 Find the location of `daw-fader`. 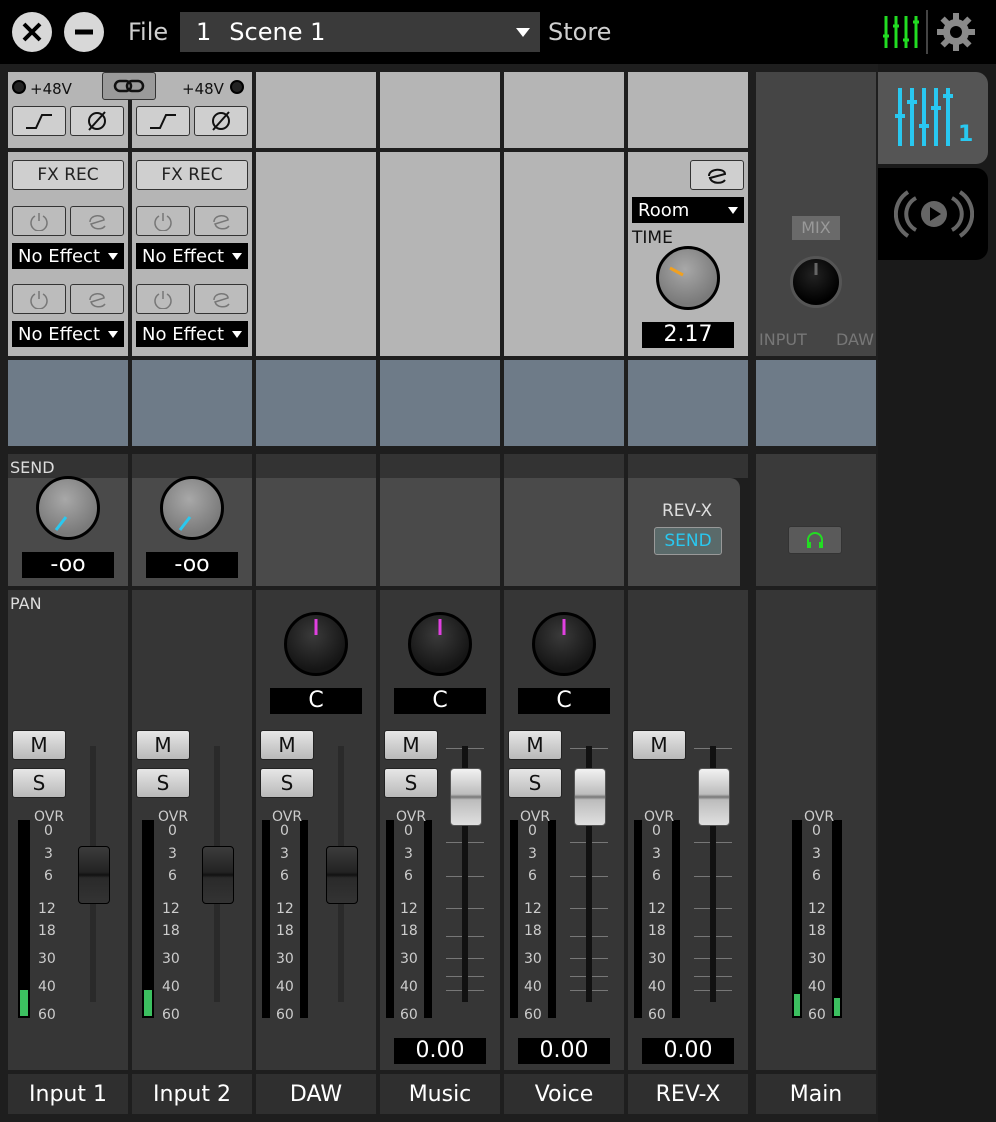

daw-fader is located at coordinates (342, 875).